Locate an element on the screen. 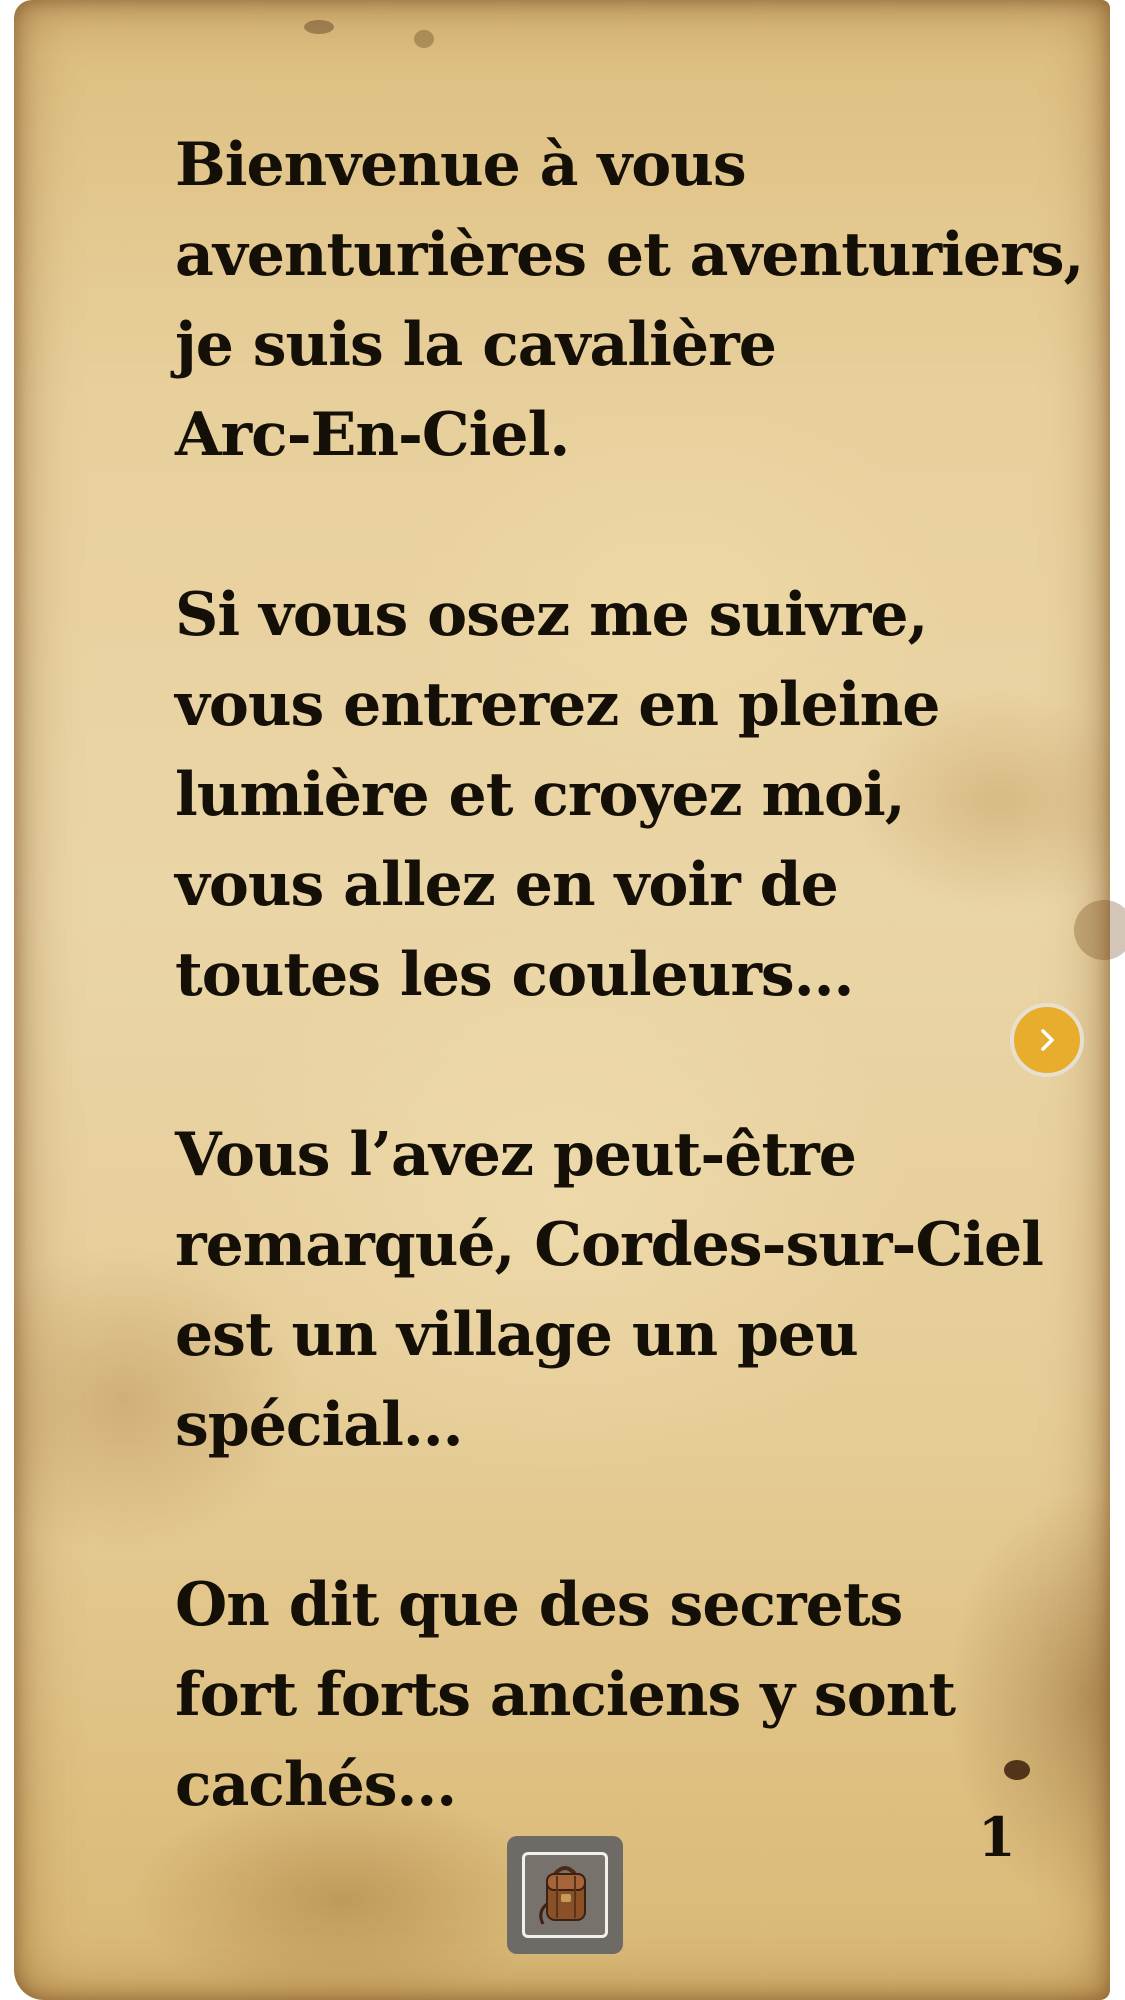 The height and width of the screenshot is (2000, 1125). story-line: Vous l’avez peut-être is located at coordinates (516, 1155).